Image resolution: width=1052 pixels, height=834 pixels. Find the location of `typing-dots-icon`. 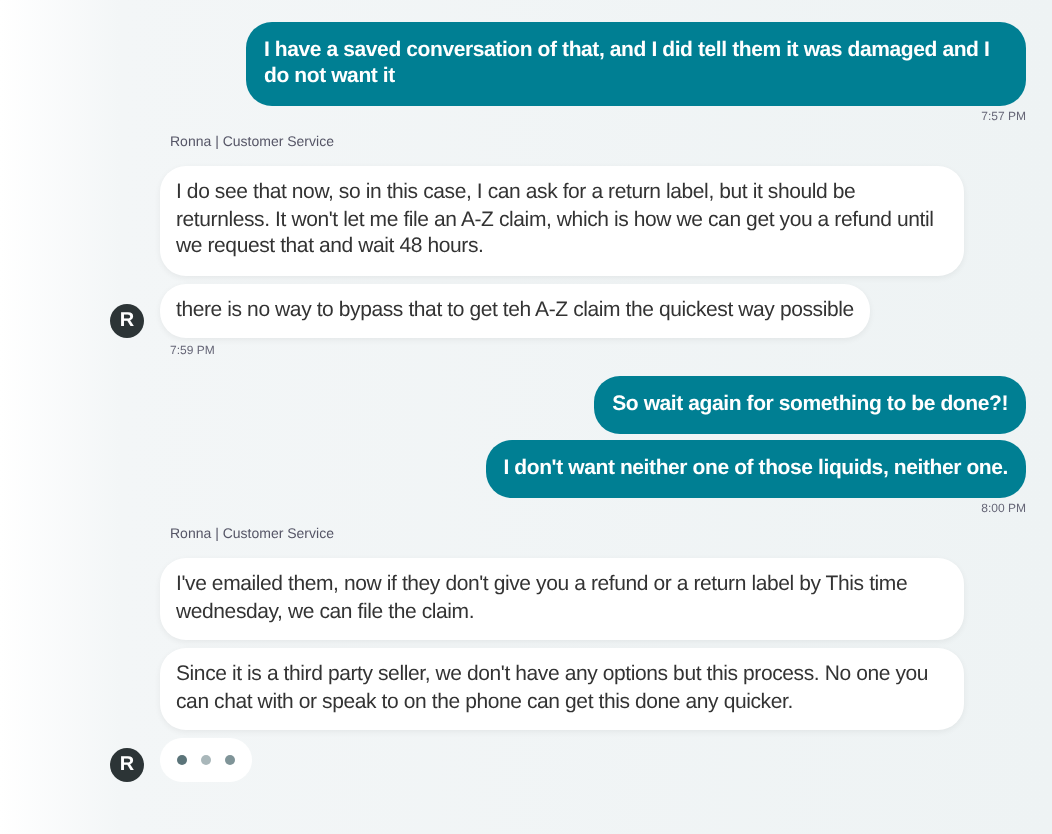

typing-dots-icon is located at coordinates (206, 760).